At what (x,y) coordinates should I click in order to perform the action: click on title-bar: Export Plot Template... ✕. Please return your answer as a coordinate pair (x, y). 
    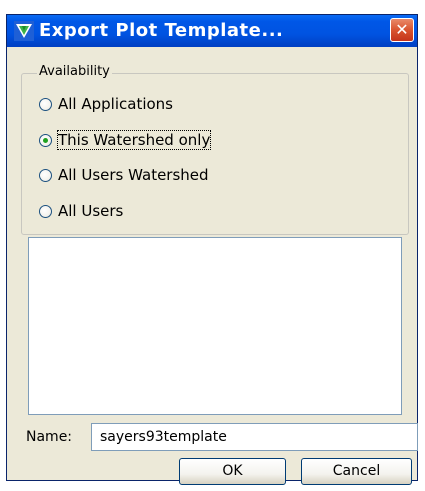
    Looking at the image, I should click on (212, 31).